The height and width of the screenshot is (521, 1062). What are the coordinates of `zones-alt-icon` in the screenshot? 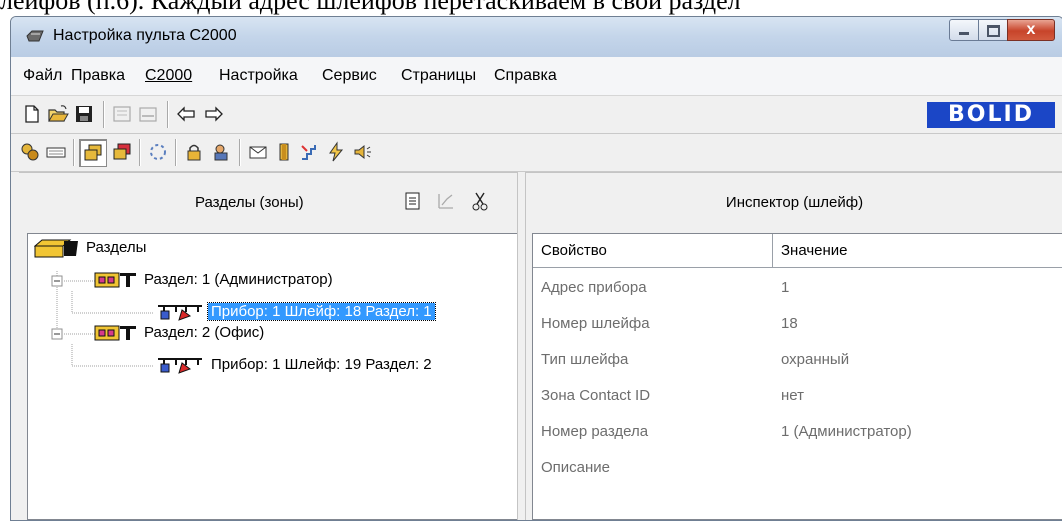 It's located at (122, 152).